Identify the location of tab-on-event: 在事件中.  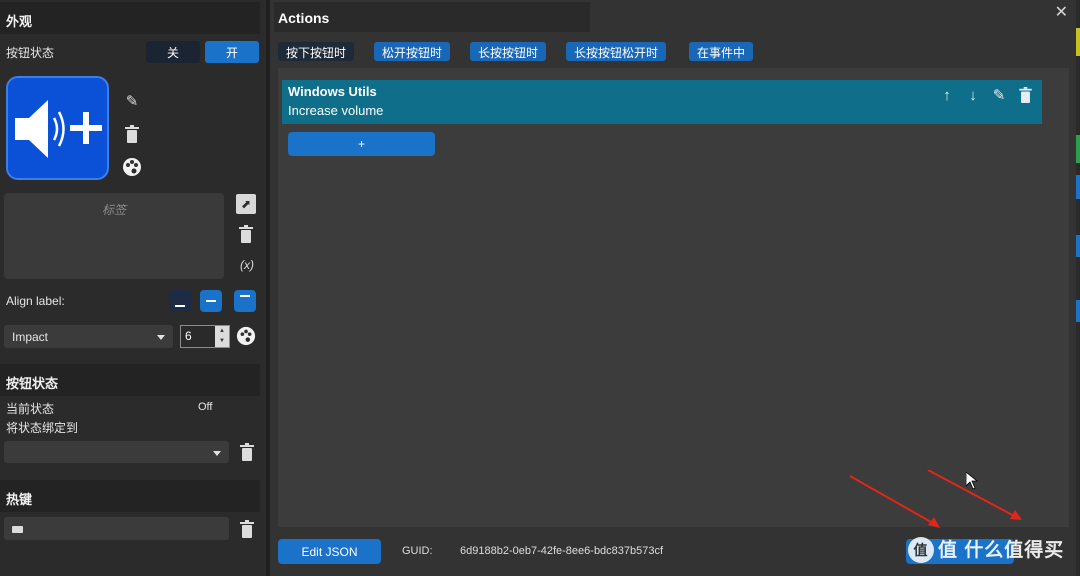
(721, 51).